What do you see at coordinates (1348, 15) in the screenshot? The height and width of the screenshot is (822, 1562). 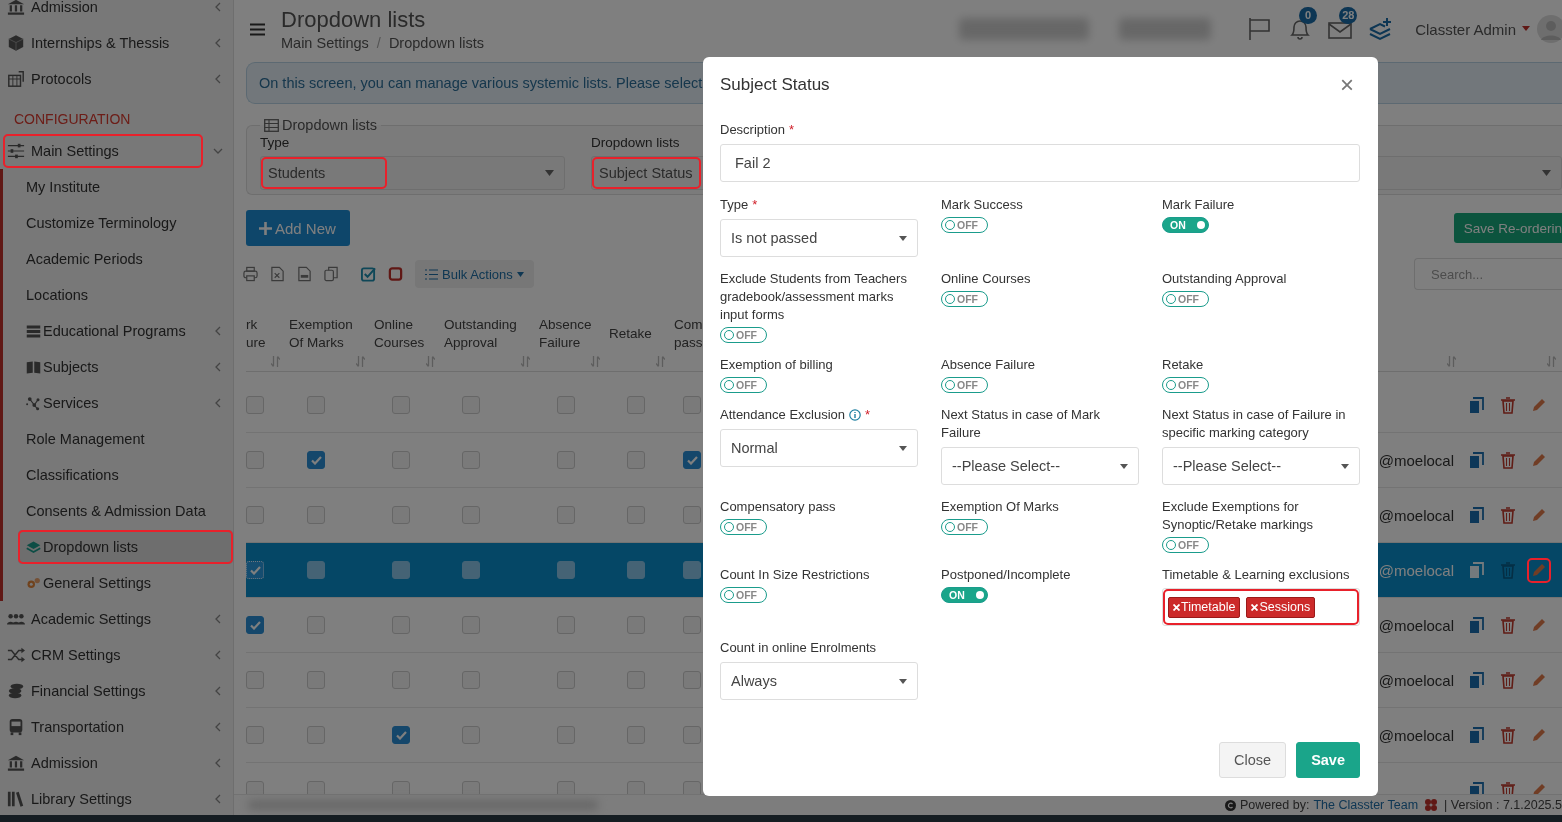 I see `message-badge: 28` at bounding box center [1348, 15].